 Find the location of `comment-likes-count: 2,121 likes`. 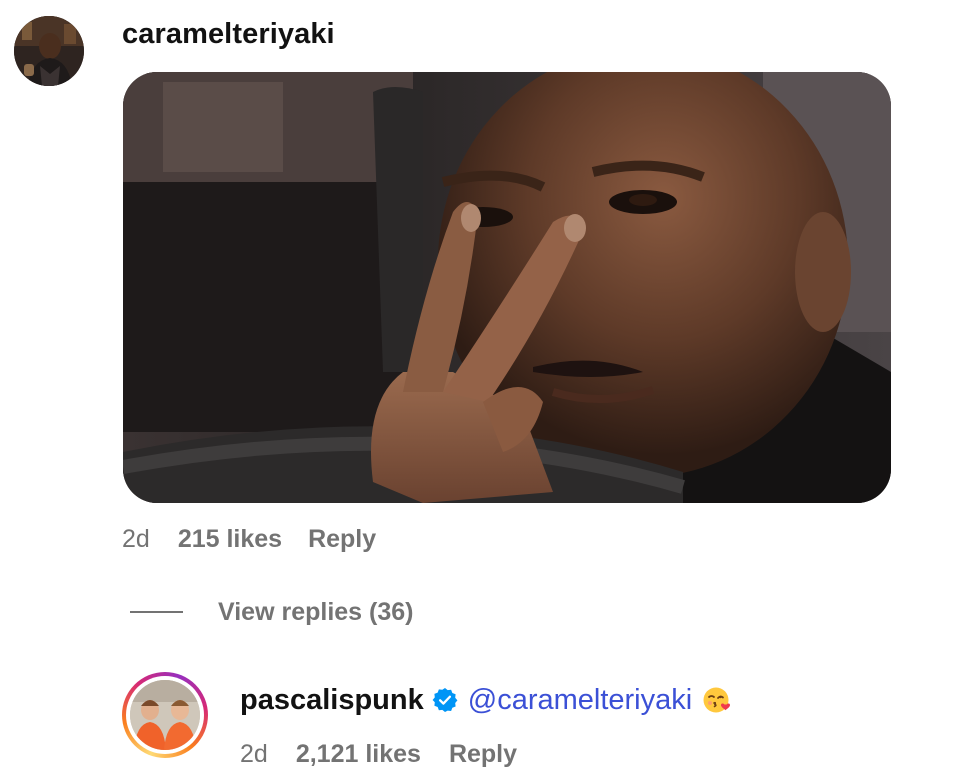

comment-likes-count: 2,121 likes is located at coordinates (358, 754).